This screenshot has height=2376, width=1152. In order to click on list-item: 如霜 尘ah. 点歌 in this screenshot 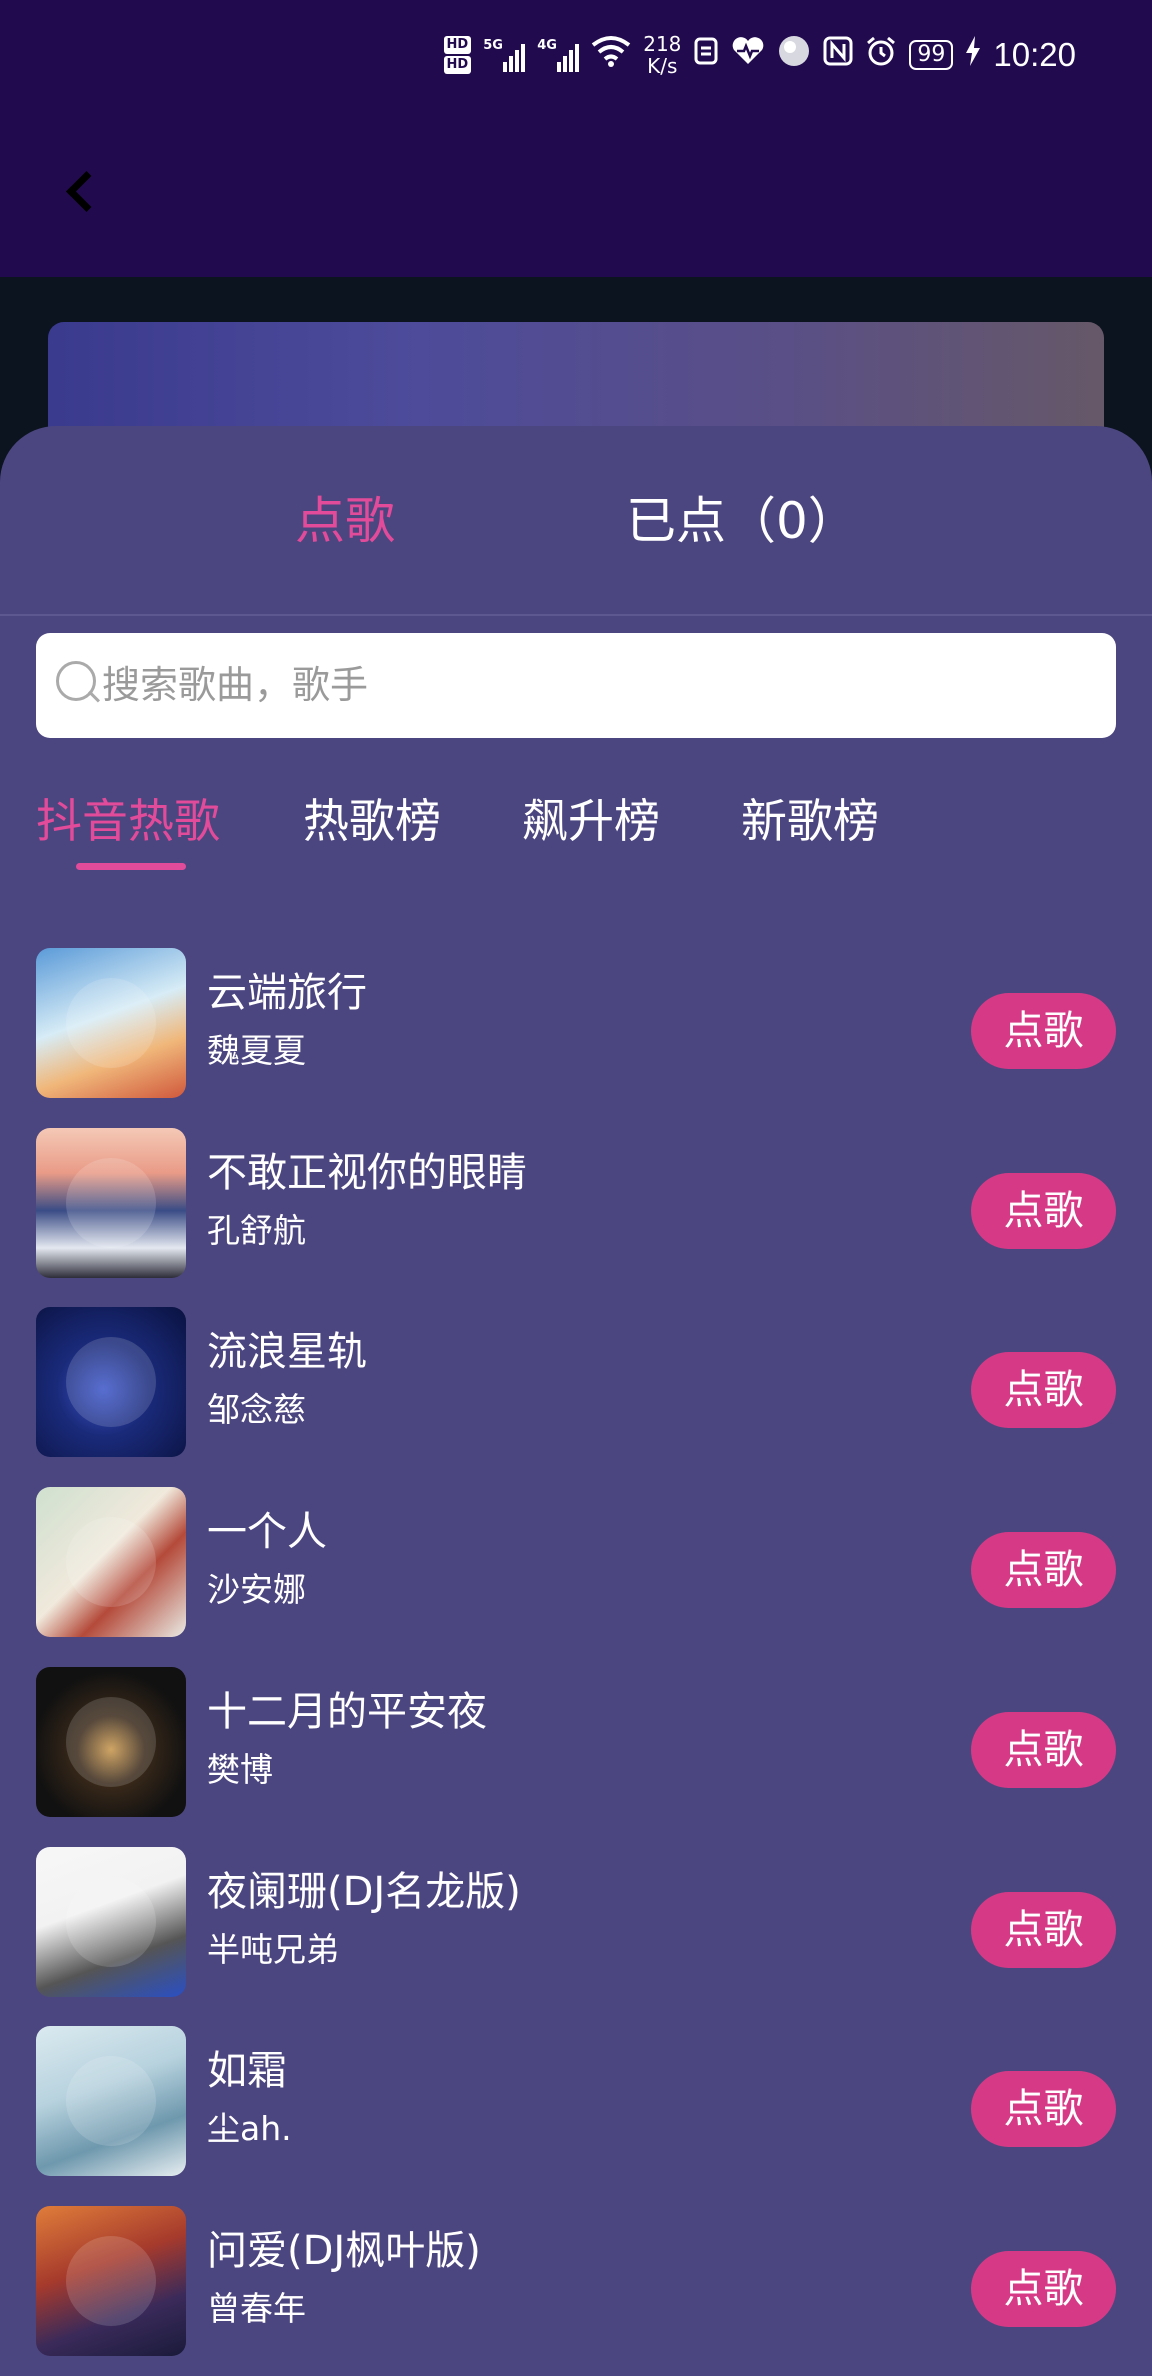, I will do `click(576, 2106)`.